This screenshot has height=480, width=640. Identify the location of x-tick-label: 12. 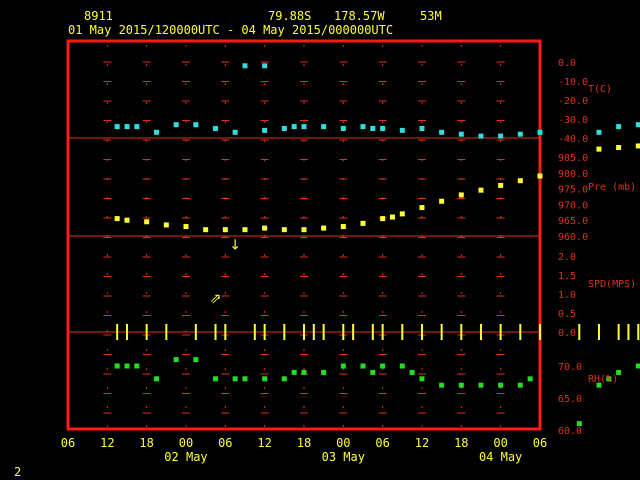
(264, 443).